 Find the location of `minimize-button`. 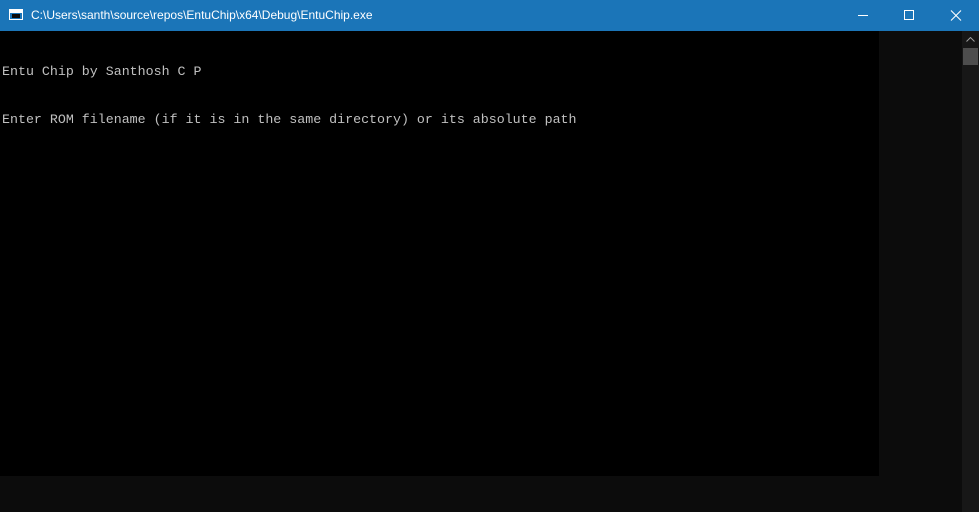

minimize-button is located at coordinates (863, 15).